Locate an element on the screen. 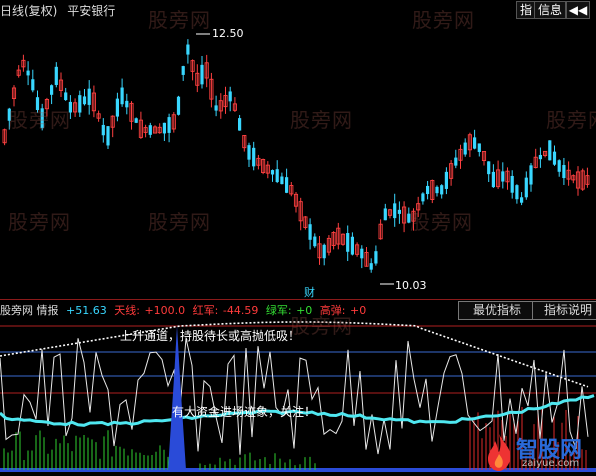 Image resolution: width=596 pixels, height=476 pixels. funds-annotation: 有大资金进场迹象，关注！ is located at coordinates (244, 412).